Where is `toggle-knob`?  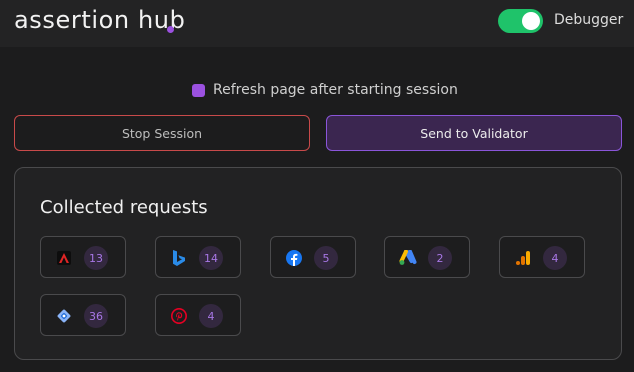 toggle-knob is located at coordinates (531, 21).